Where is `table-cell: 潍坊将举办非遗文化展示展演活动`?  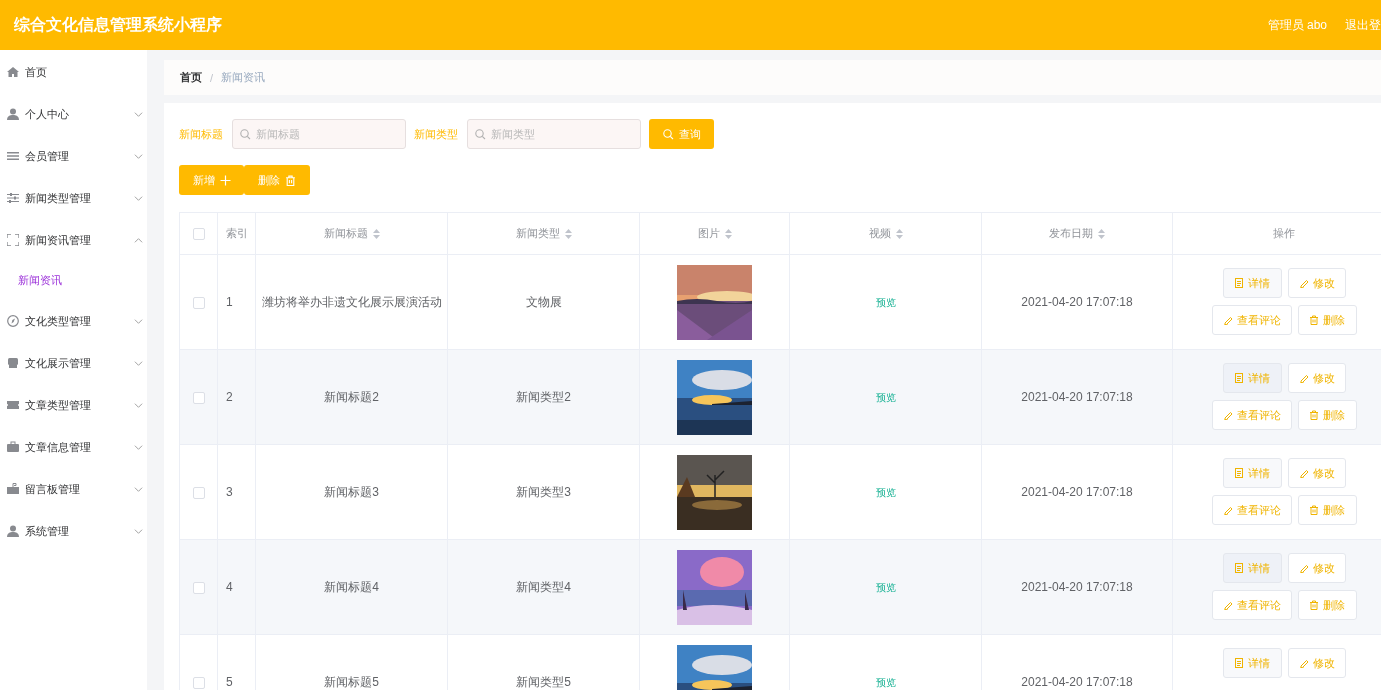
table-cell: 潍坊将举办非遗文化展示展演活动 is located at coordinates (351, 302).